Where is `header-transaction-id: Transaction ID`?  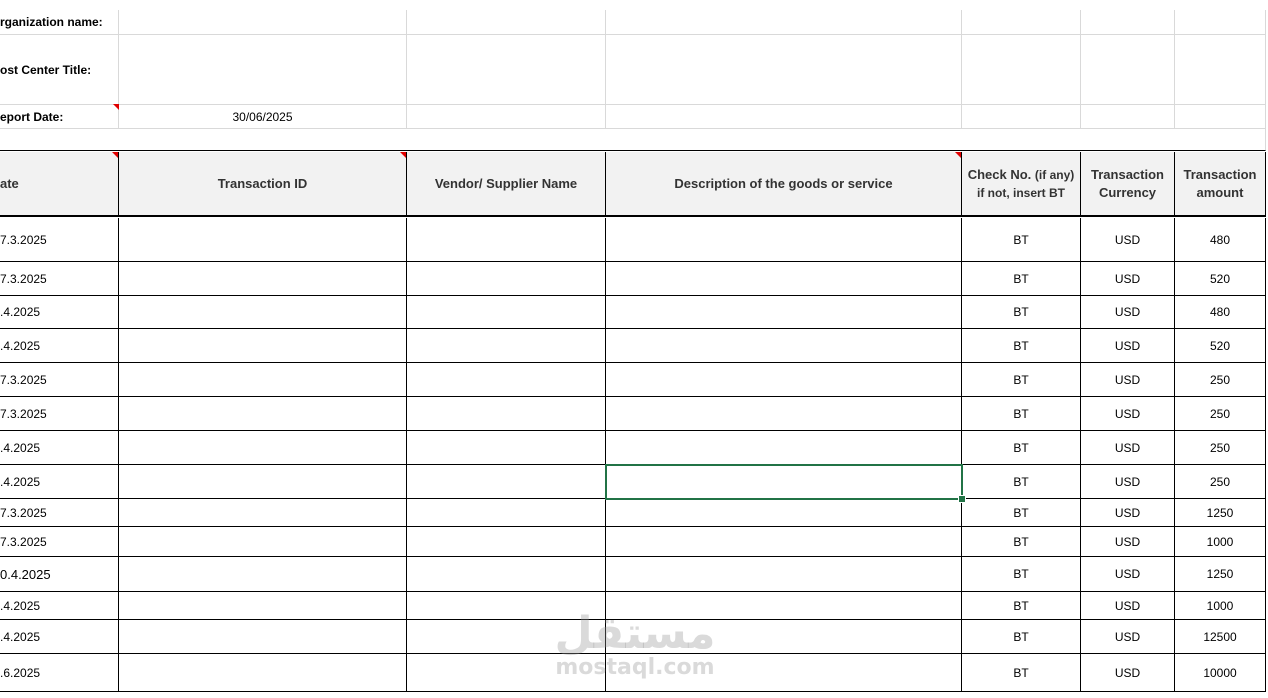
header-transaction-id: Transaction ID is located at coordinates (263, 184).